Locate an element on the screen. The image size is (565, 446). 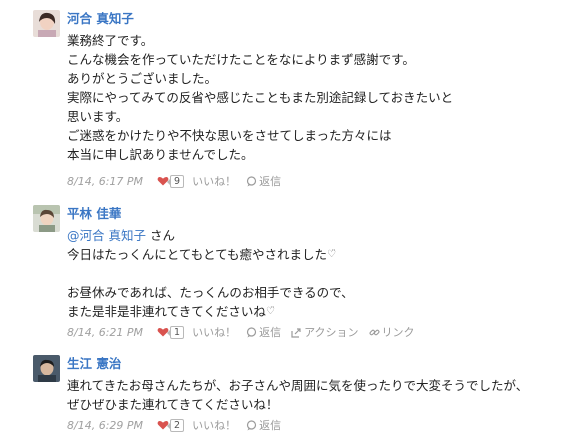
comment-line: ぜひぜひまた連れてきてくださいね！ is located at coordinates (173, 404).